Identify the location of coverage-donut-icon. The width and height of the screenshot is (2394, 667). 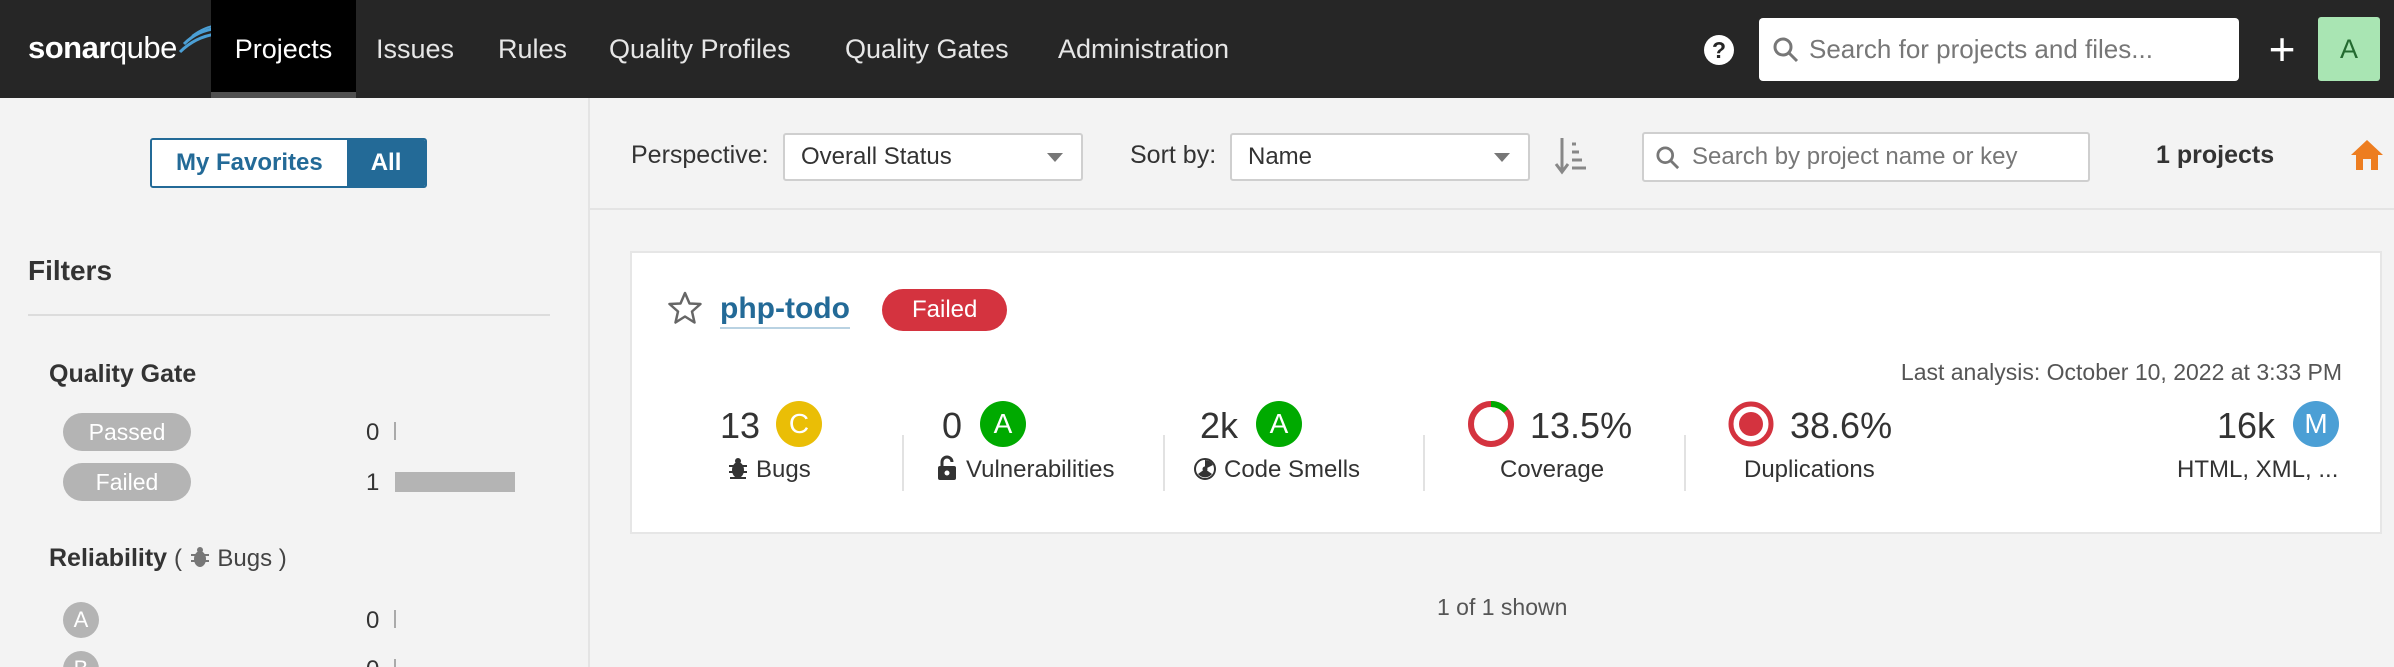
(1491, 424).